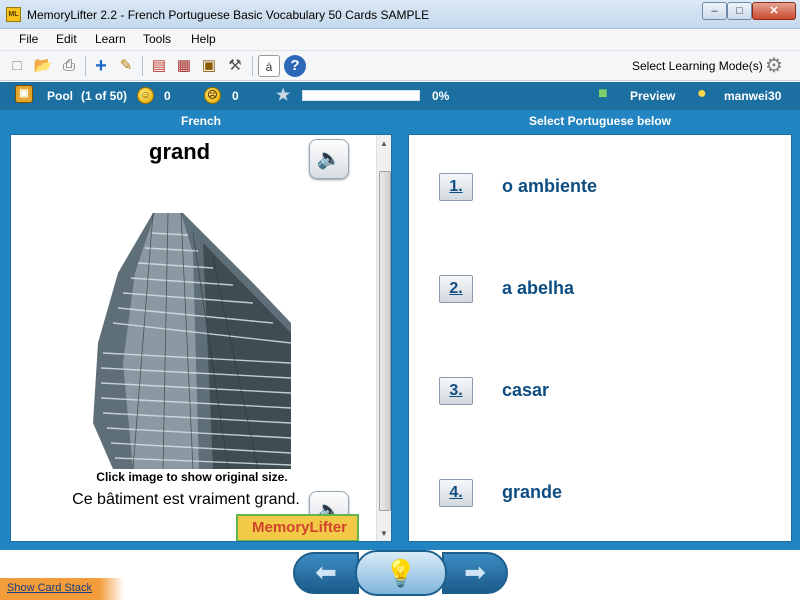 The height and width of the screenshot is (600, 800). What do you see at coordinates (525, 390) in the screenshot?
I see `answer-text: casar` at bounding box center [525, 390].